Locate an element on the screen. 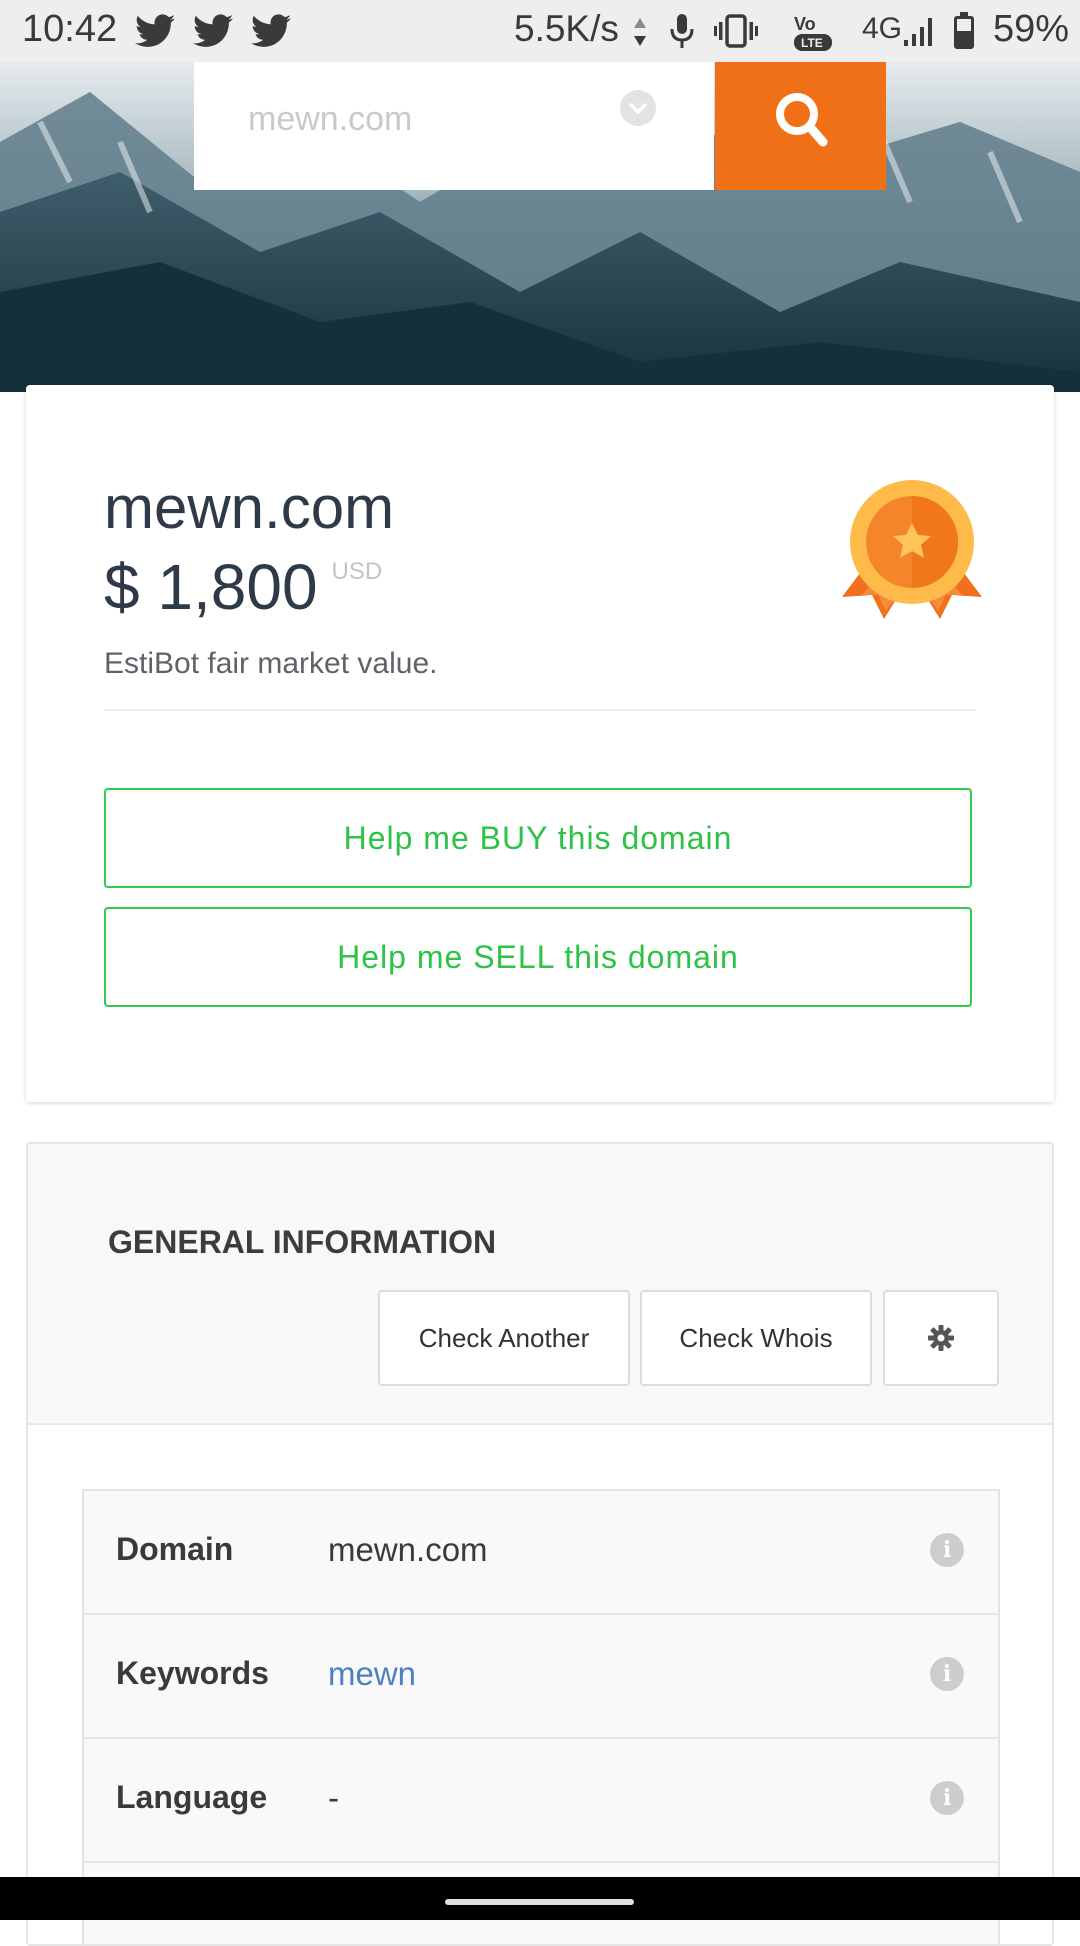 The height and width of the screenshot is (1946, 1080). search-button is located at coordinates (800, 126).